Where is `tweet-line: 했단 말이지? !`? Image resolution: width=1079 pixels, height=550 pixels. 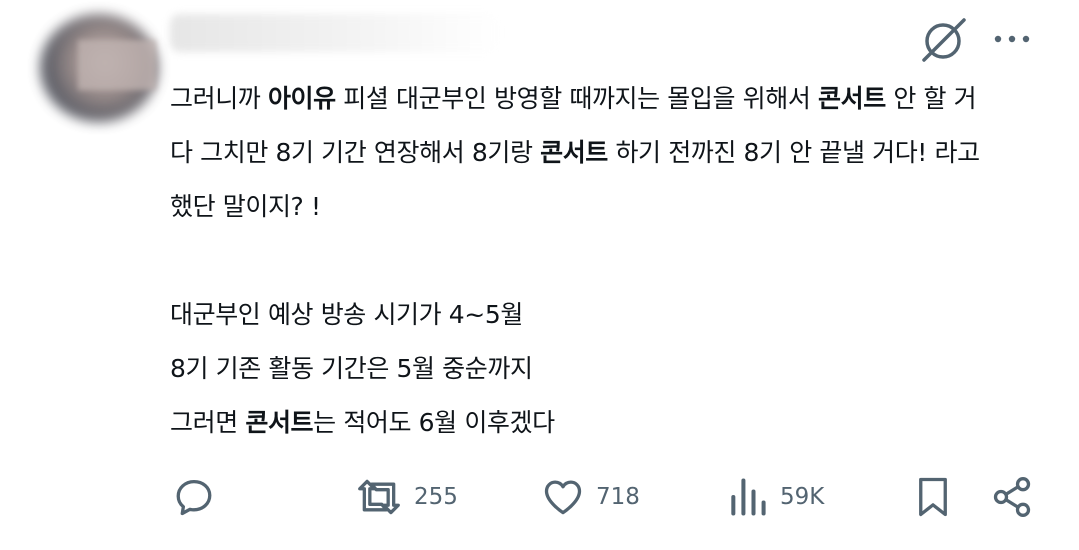
tweet-line: 했단 말이지? ! is located at coordinates (605, 207).